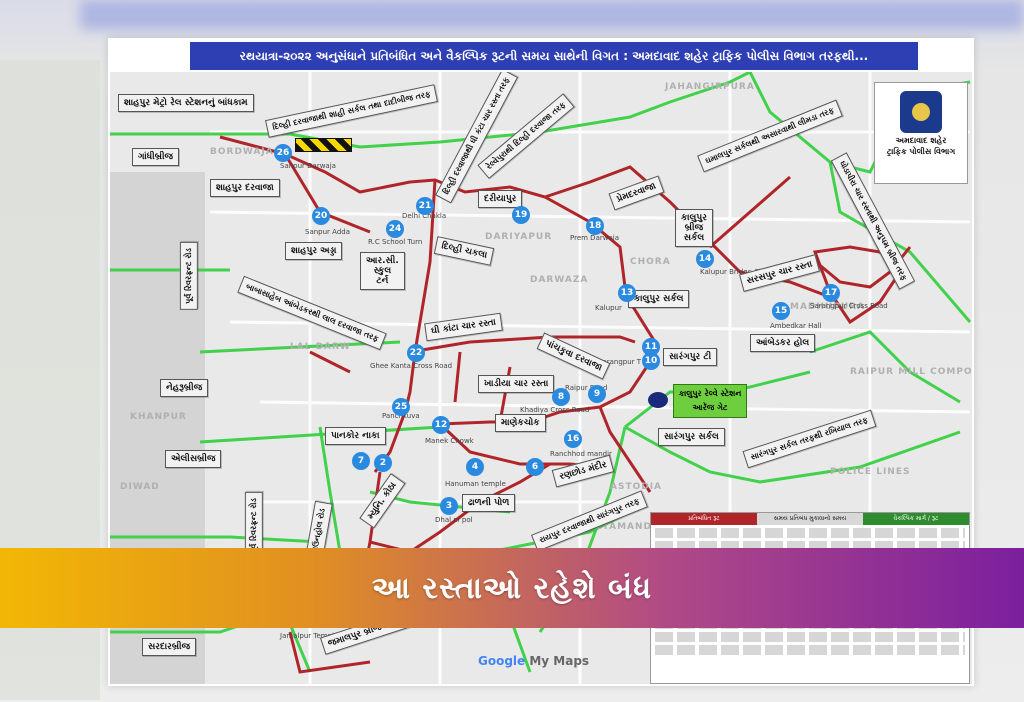 The width and height of the screenshot is (1024, 702). Describe the element at coordinates (449, 441) in the screenshot. I see `place-name: Manek Chowk` at that location.